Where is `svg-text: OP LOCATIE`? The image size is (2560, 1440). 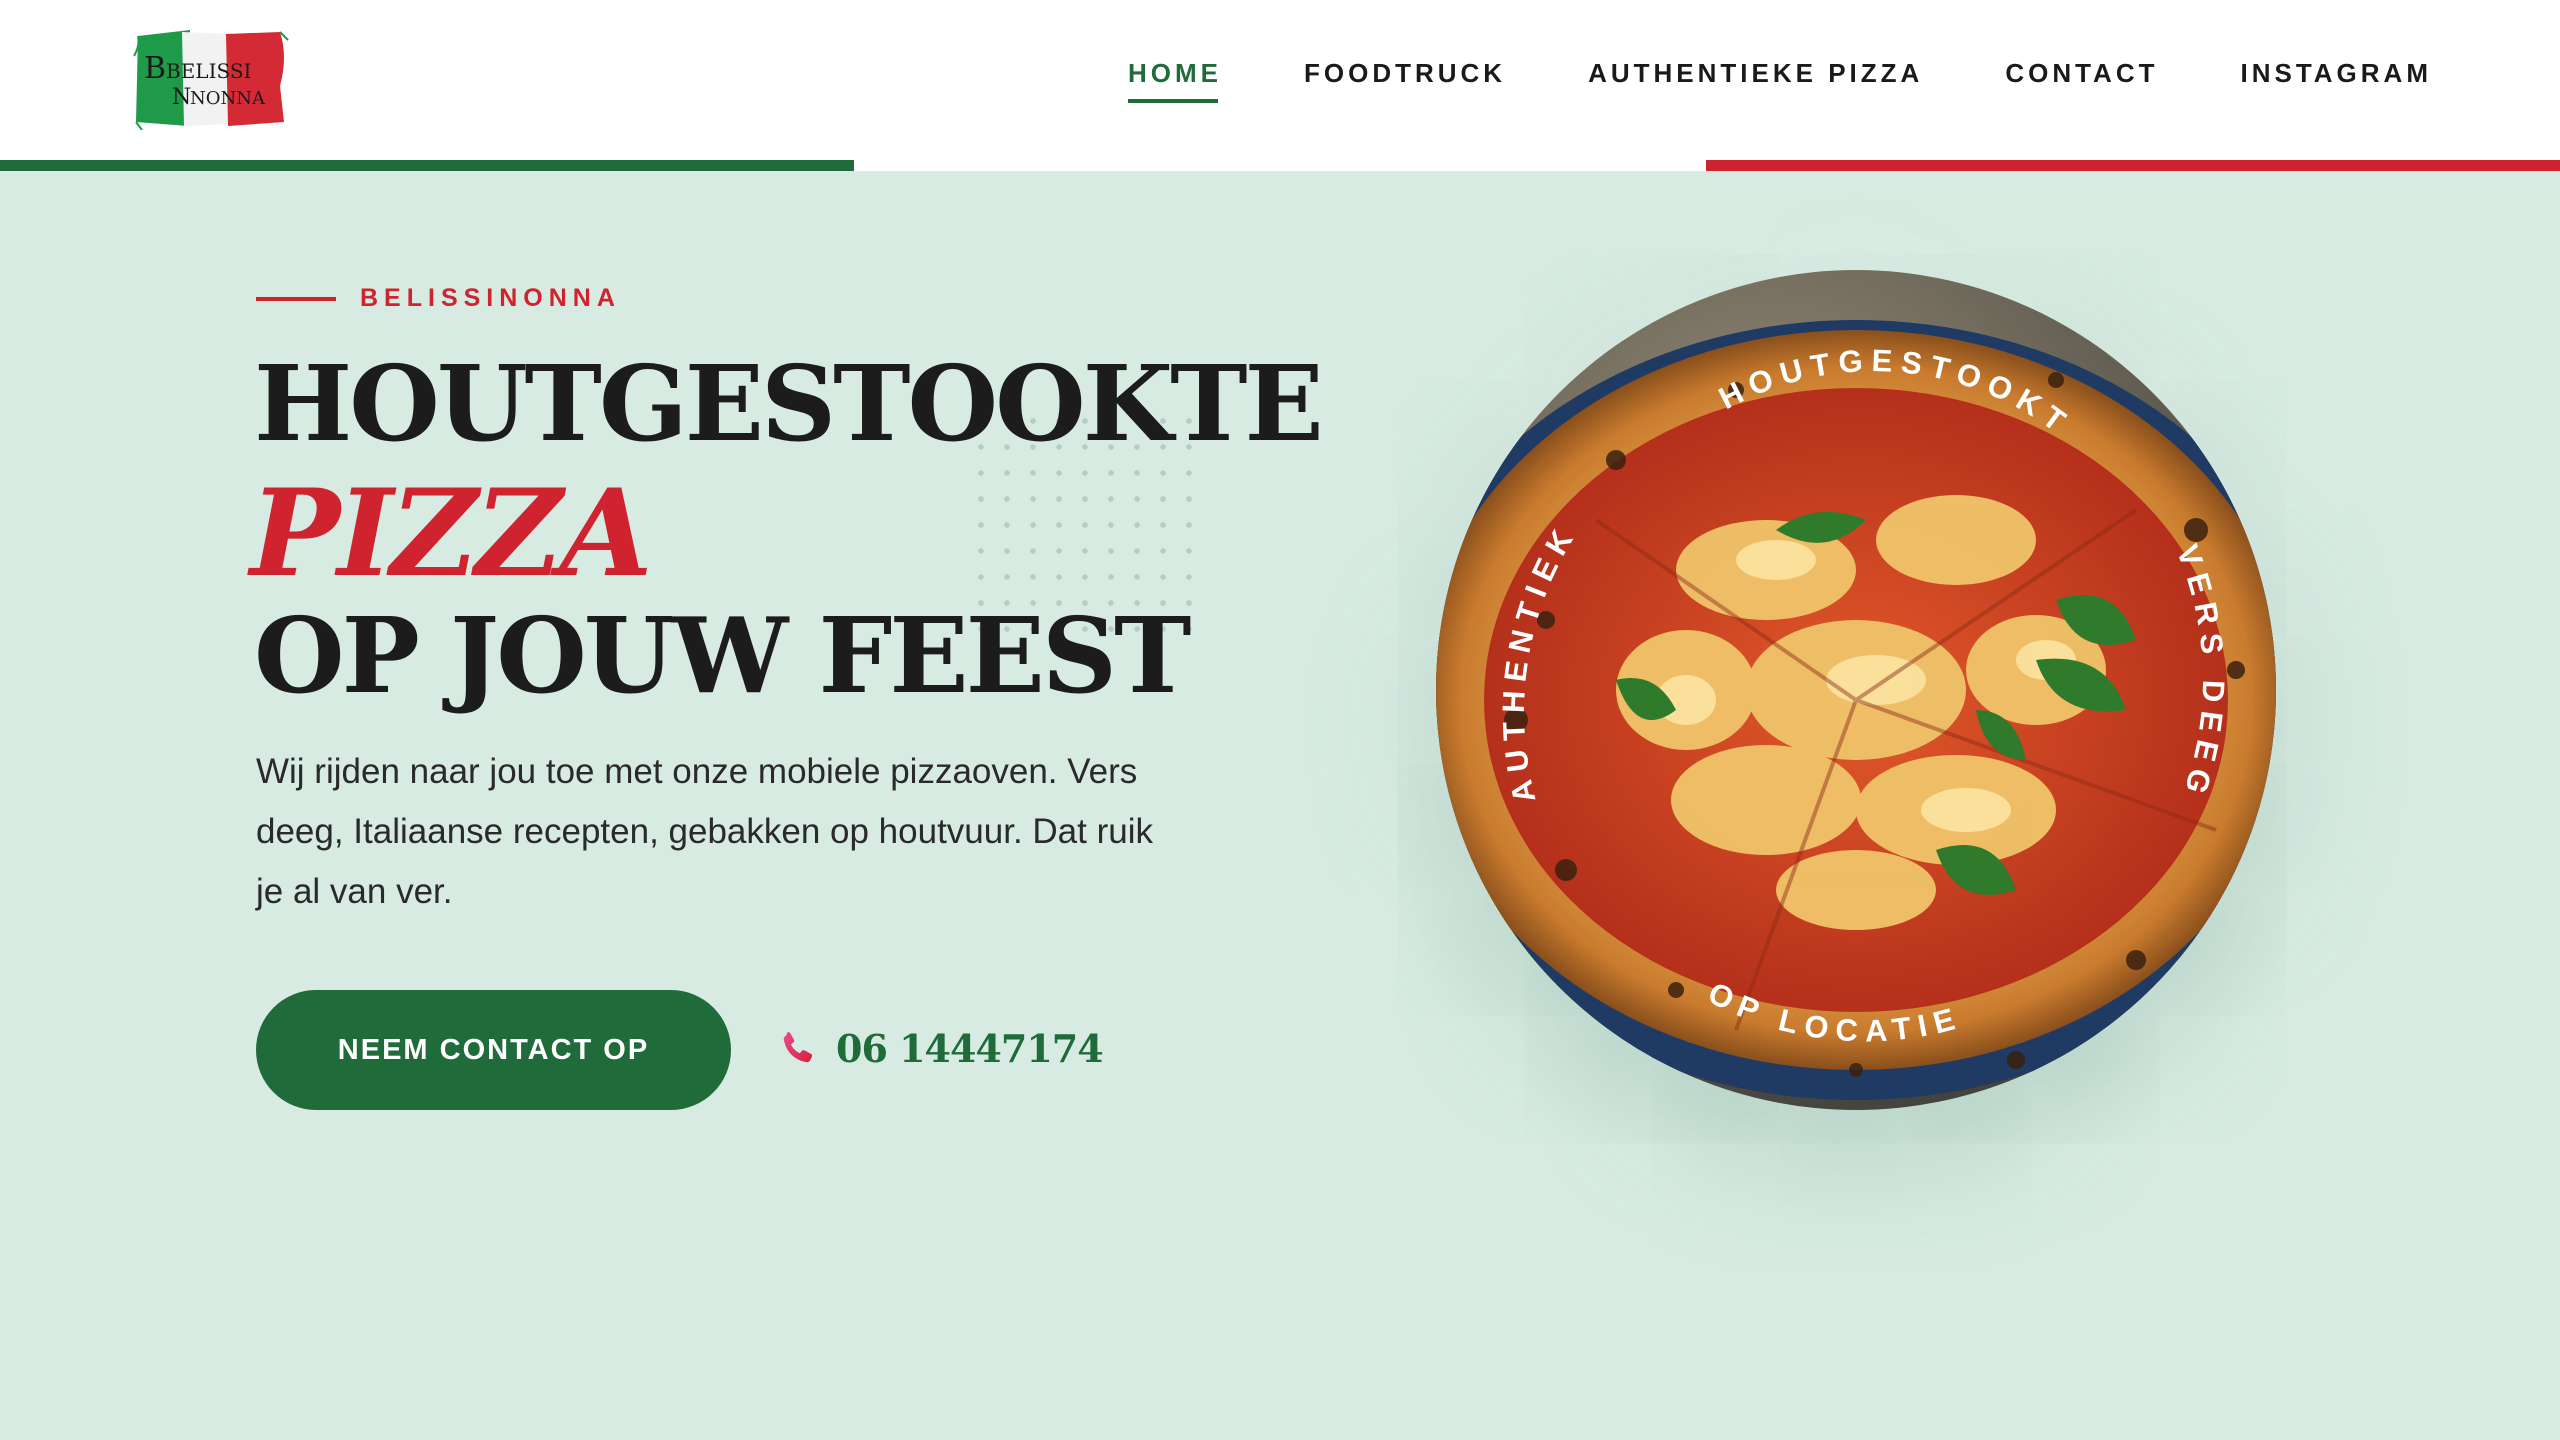 svg-text: OP LOCATIE is located at coordinates (1834, 1011).